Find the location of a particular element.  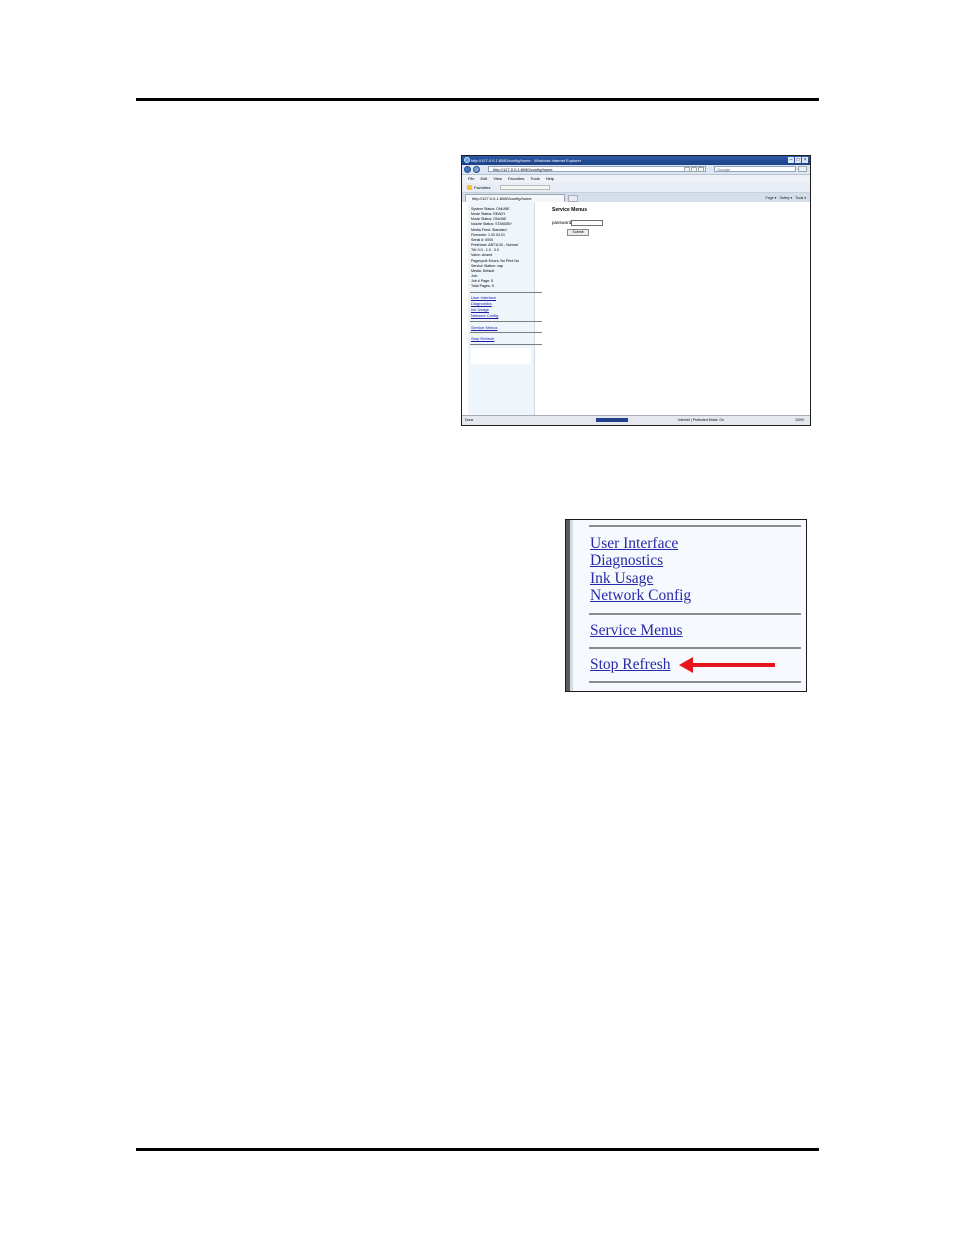

progress-bar is located at coordinates (612, 420).